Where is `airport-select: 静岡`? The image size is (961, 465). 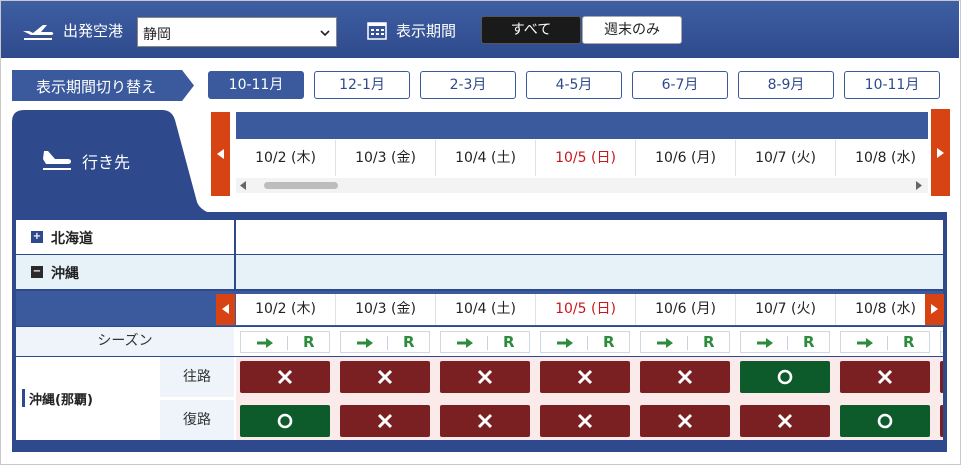 airport-select: 静岡 is located at coordinates (237, 32).